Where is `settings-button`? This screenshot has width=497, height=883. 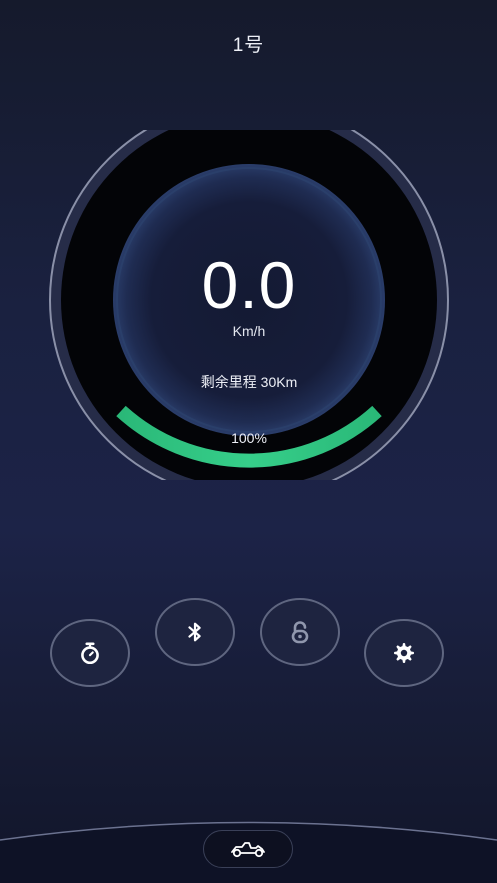 settings-button is located at coordinates (404, 653).